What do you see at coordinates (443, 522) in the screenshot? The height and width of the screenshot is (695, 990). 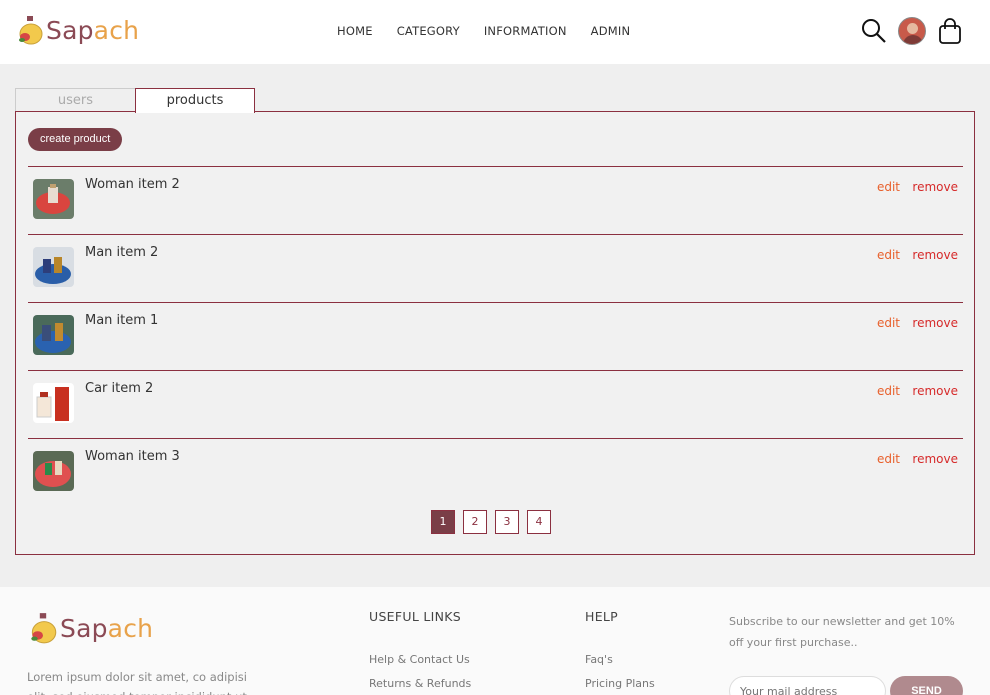 I see `page-1-button: 1` at bounding box center [443, 522].